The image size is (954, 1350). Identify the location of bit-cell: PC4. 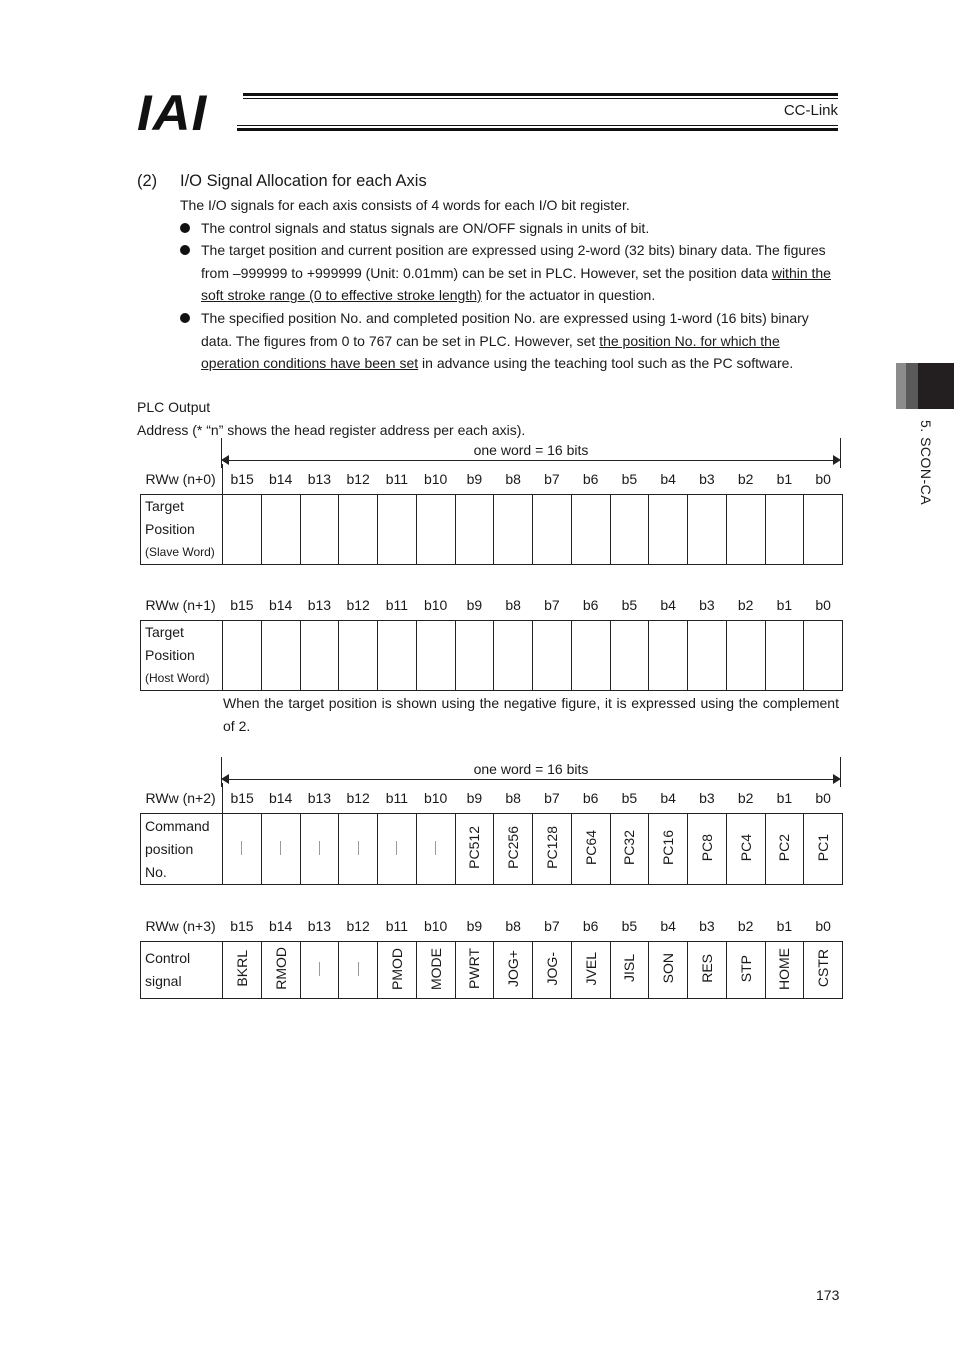
(745, 849).